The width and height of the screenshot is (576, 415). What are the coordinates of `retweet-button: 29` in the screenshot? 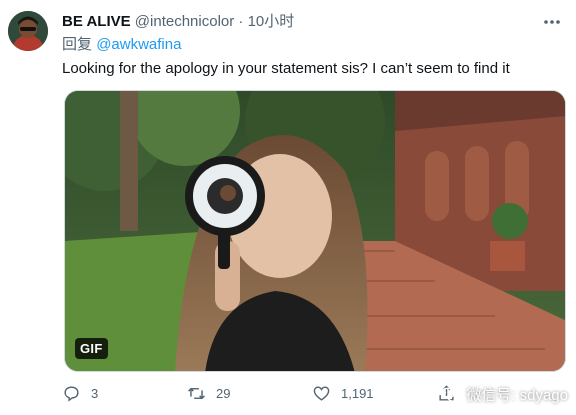 It's located at (208, 393).